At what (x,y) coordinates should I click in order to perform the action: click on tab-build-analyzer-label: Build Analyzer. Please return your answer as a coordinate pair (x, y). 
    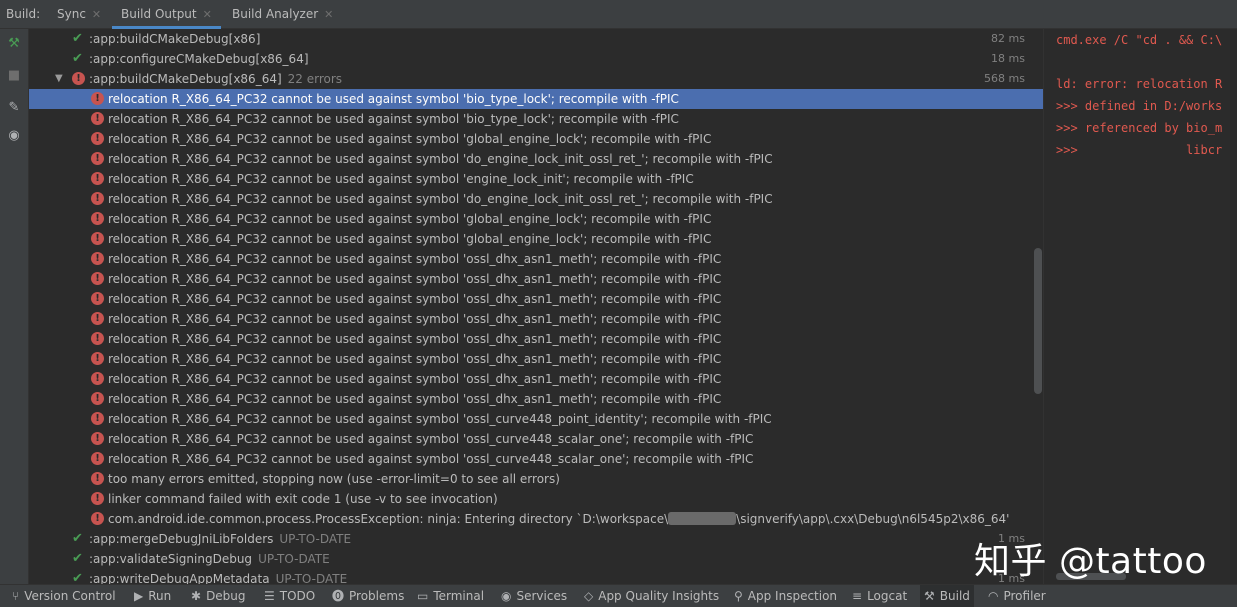
    Looking at the image, I should click on (275, 14).